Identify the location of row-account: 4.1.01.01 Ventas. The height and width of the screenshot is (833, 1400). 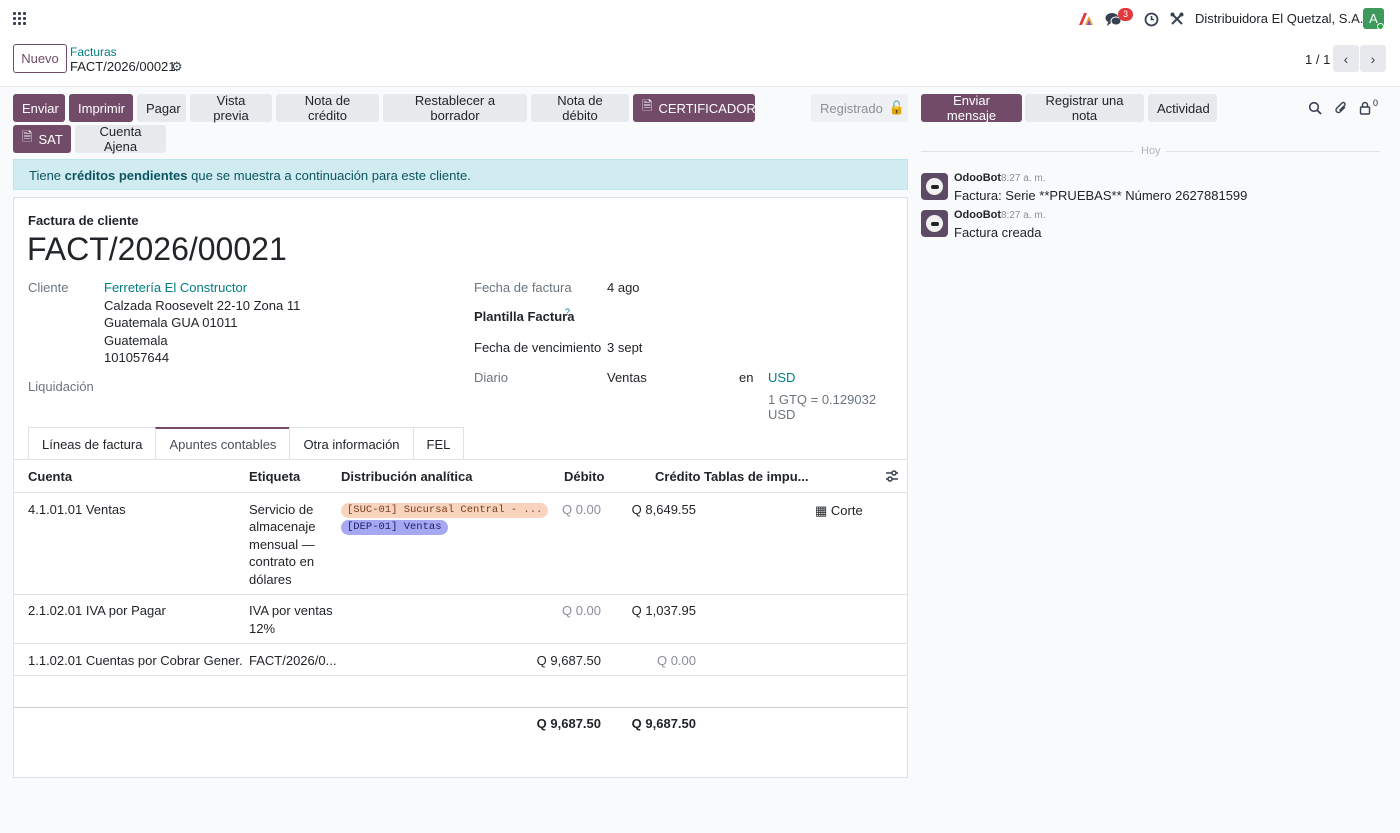
(77, 509).